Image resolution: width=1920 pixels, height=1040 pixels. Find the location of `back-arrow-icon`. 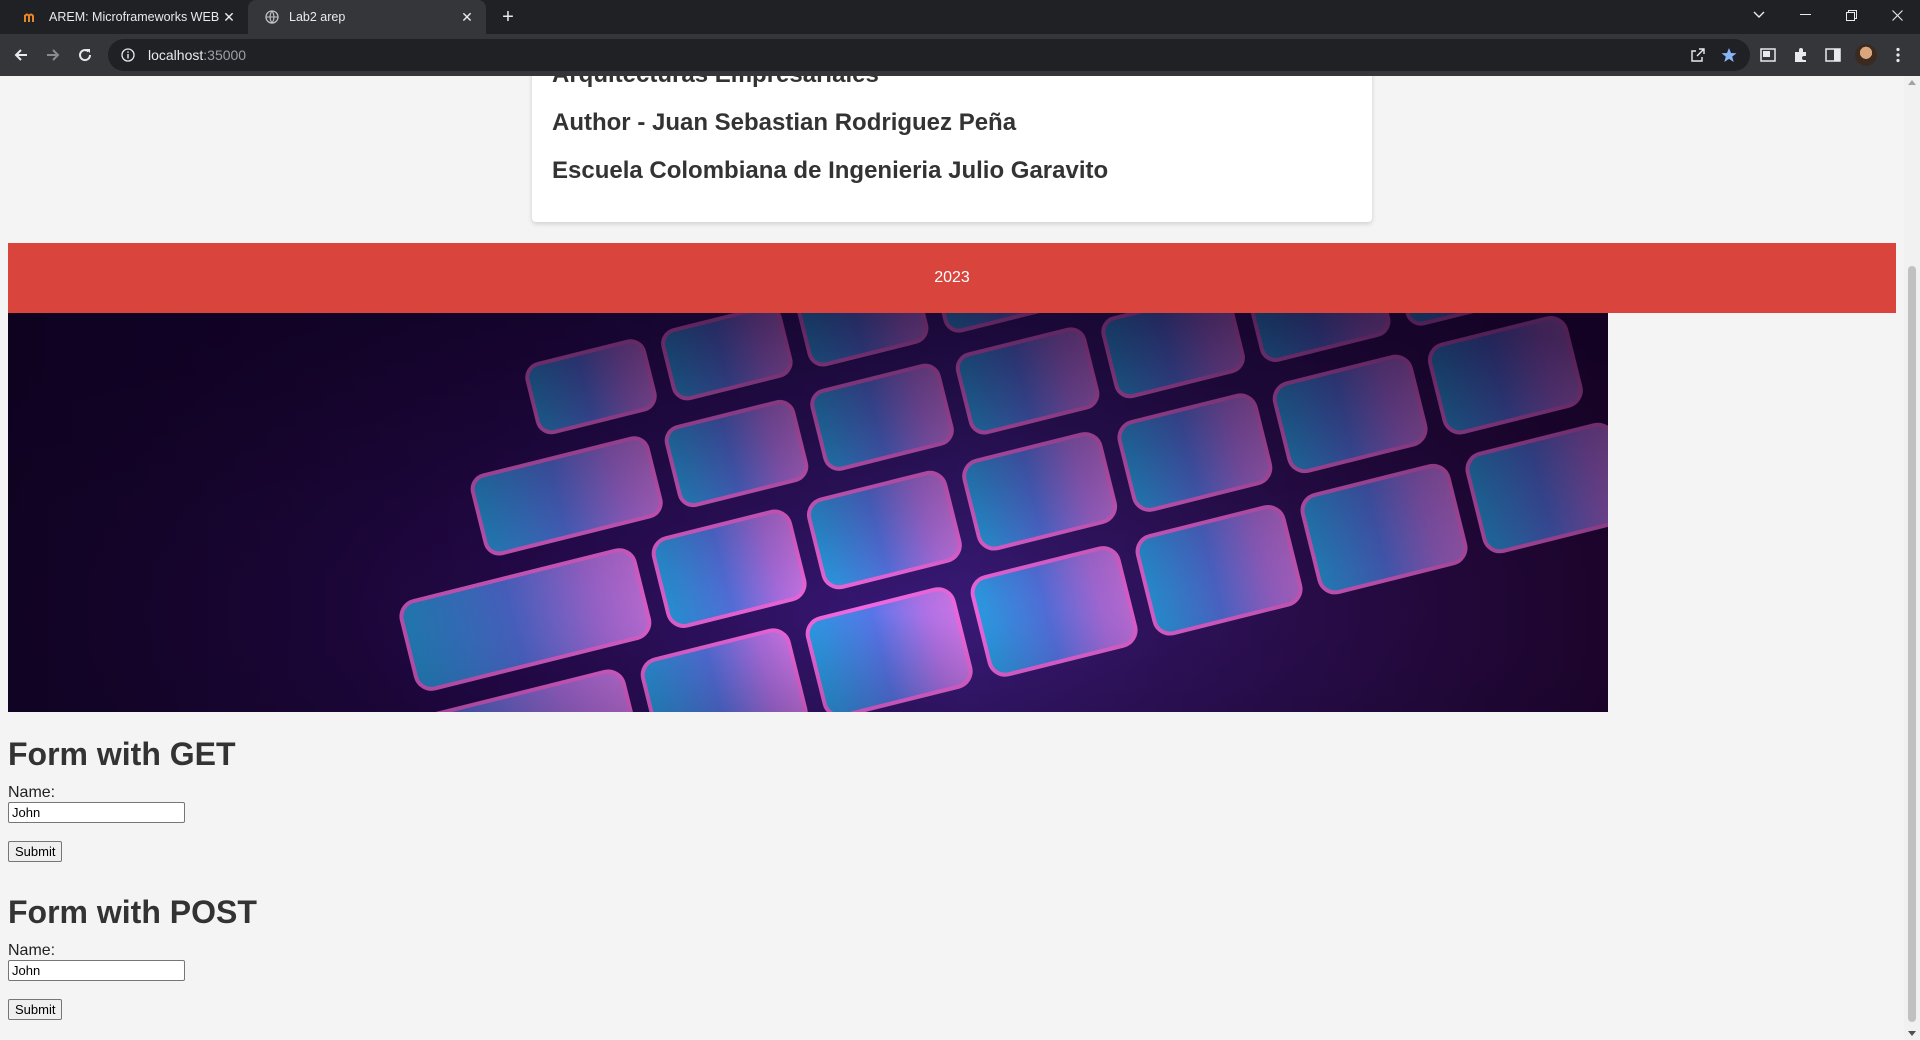

back-arrow-icon is located at coordinates (21, 55).